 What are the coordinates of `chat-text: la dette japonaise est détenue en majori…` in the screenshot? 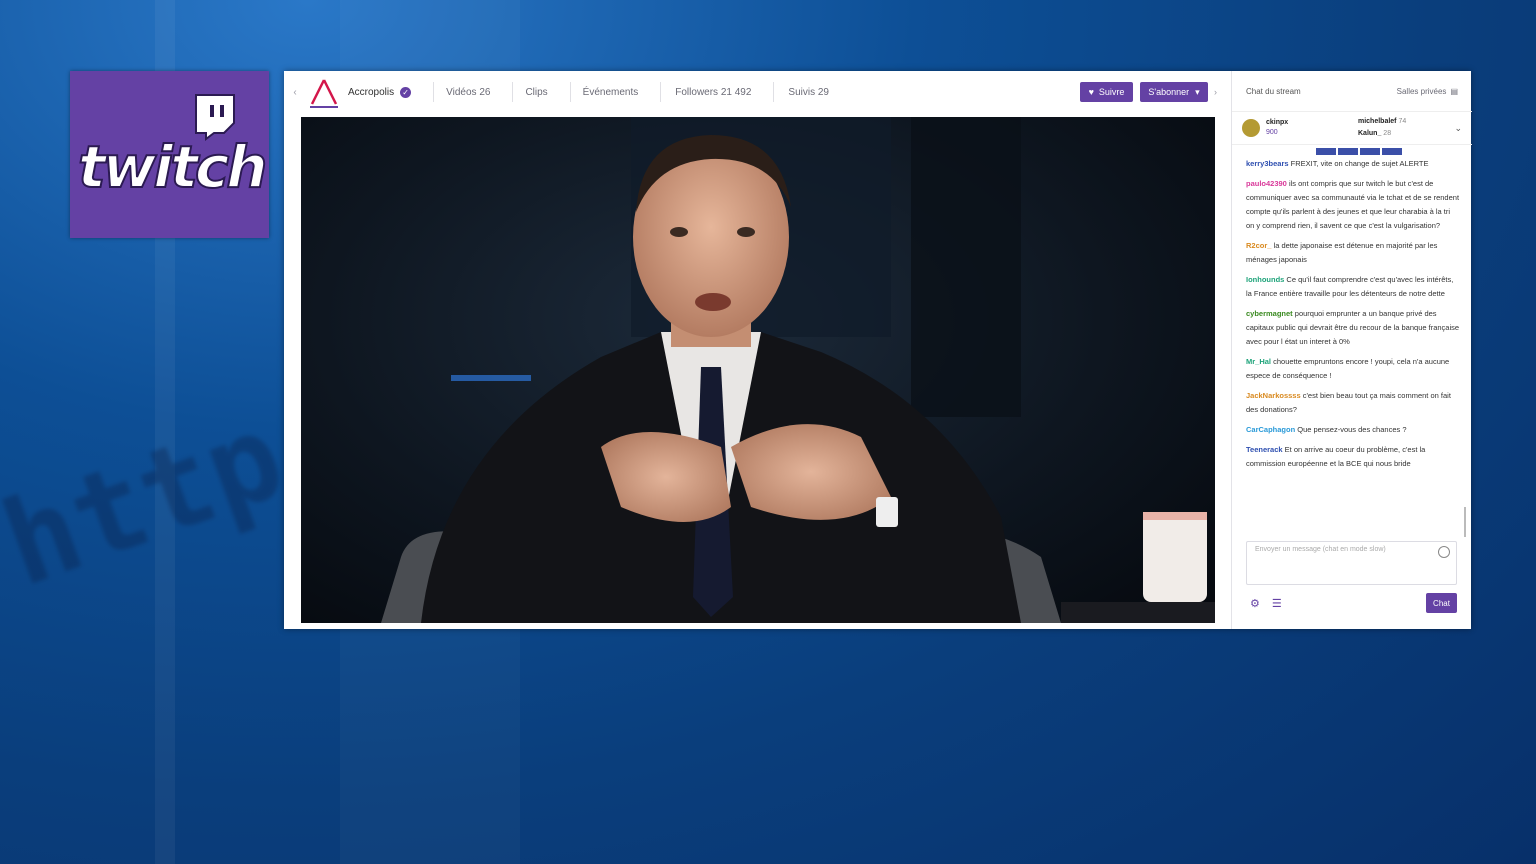 It's located at (1342, 252).